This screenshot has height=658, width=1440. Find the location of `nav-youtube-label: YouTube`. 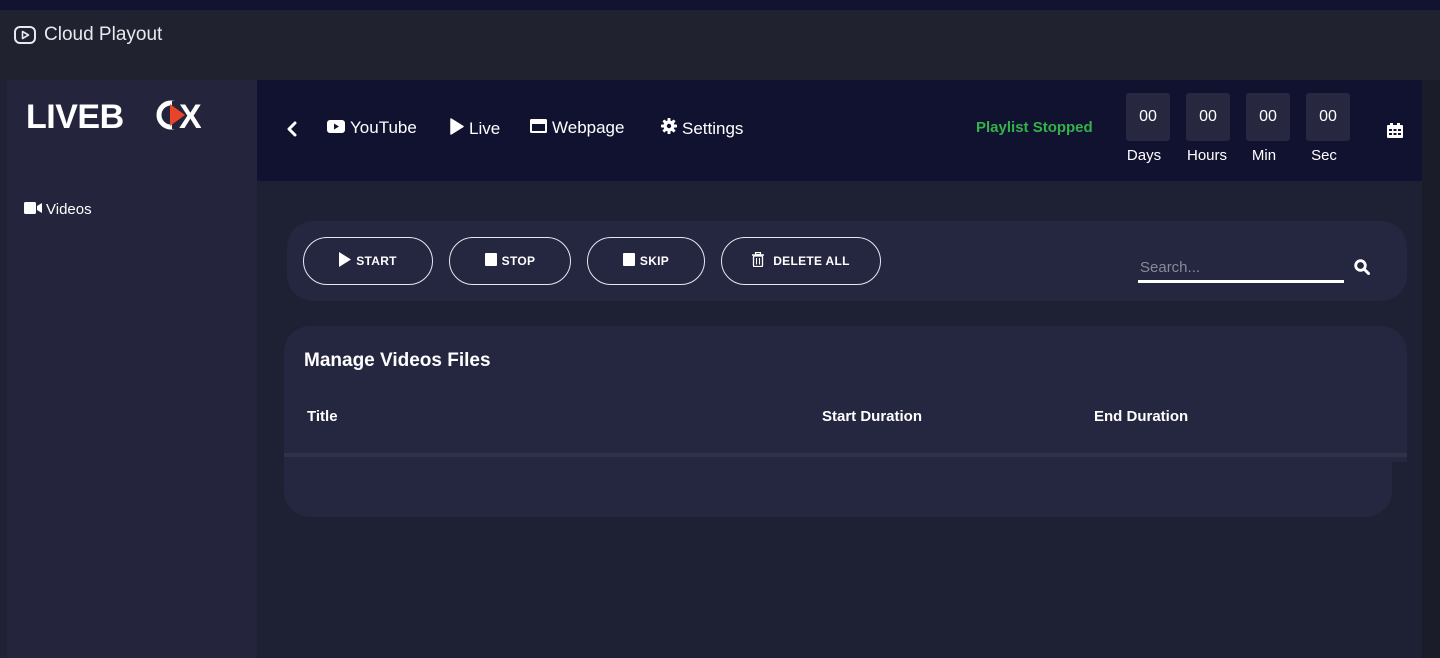

nav-youtube-label: YouTube is located at coordinates (383, 127).